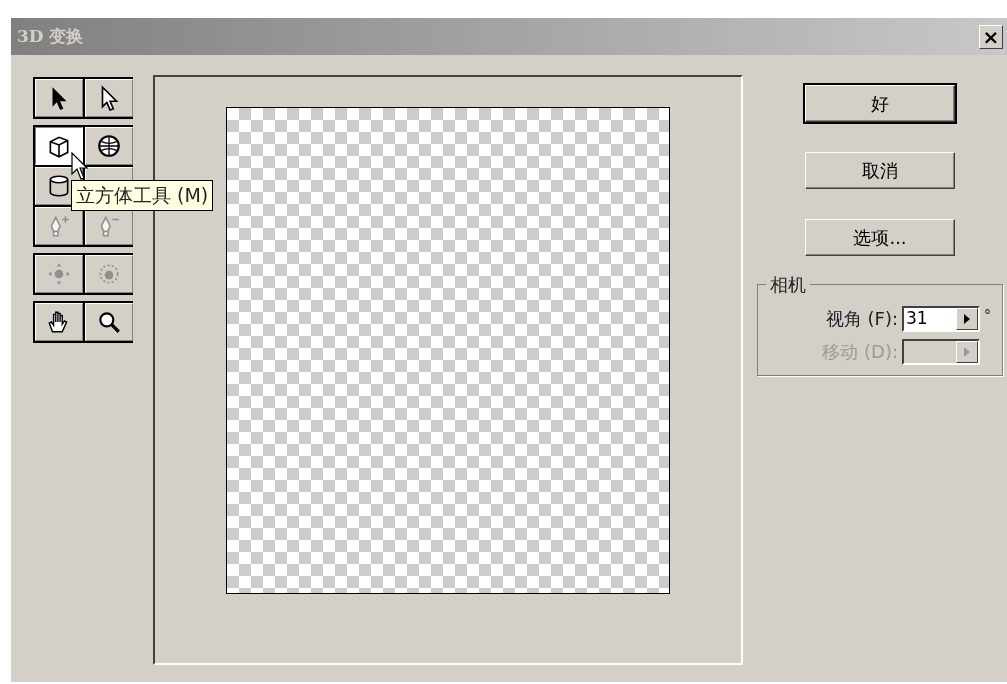  Describe the element at coordinates (860, 352) in the screenshot. I see `field-label: 移动 (D):` at that location.